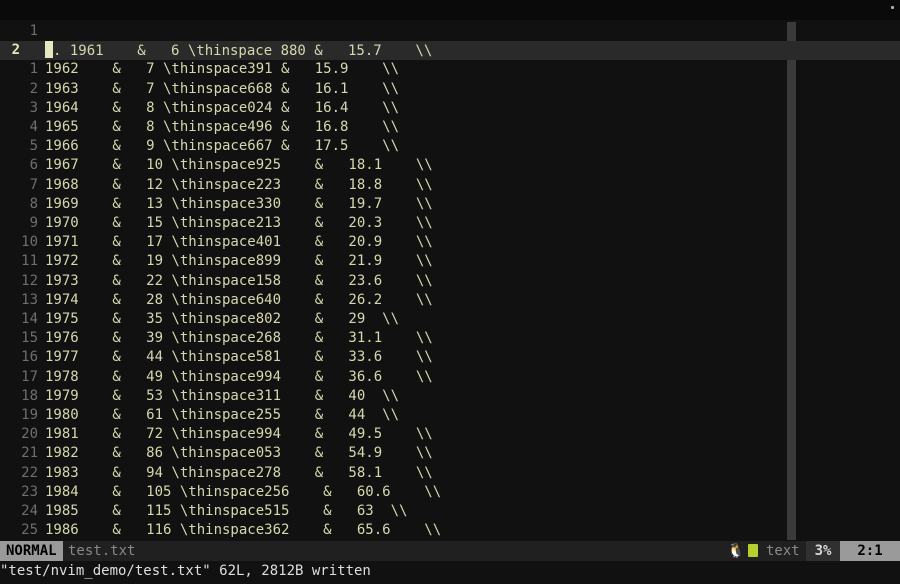 The width and height of the screenshot is (900, 584). I want to click on line-number: 5, so click(33, 146).